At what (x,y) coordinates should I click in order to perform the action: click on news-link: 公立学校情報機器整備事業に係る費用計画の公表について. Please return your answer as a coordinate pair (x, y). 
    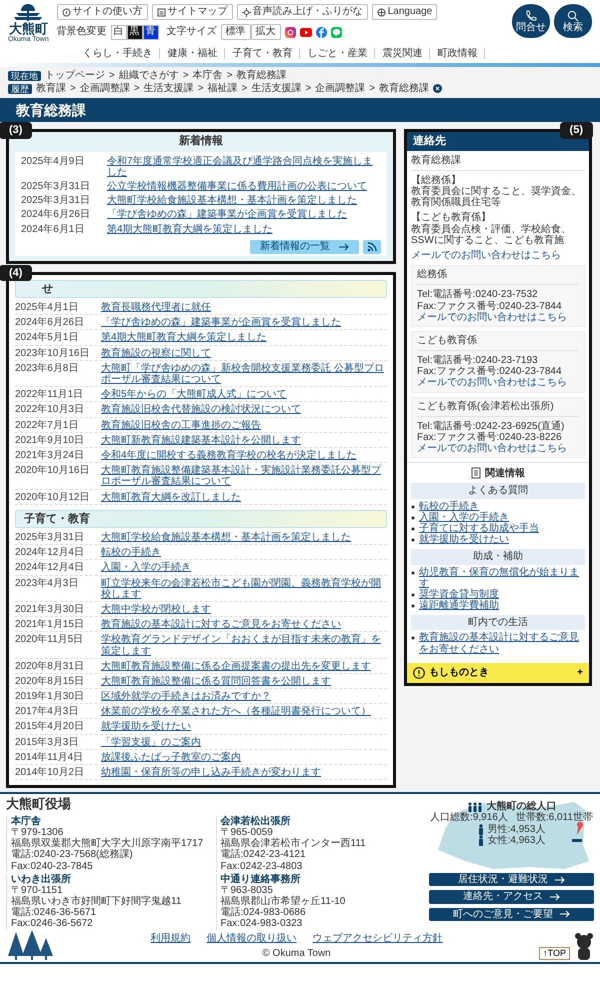
    Looking at the image, I should click on (237, 186).